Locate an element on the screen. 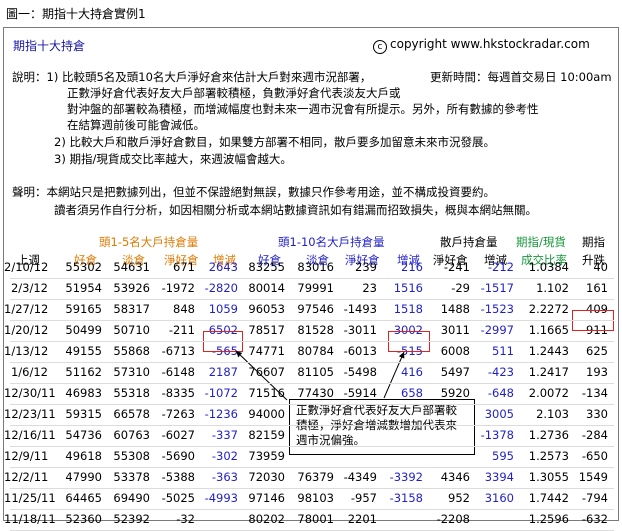 The image size is (622, 531). callout-line-1: 正數淨好倉代表好友大戶部署較 is located at coordinates (376, 410).